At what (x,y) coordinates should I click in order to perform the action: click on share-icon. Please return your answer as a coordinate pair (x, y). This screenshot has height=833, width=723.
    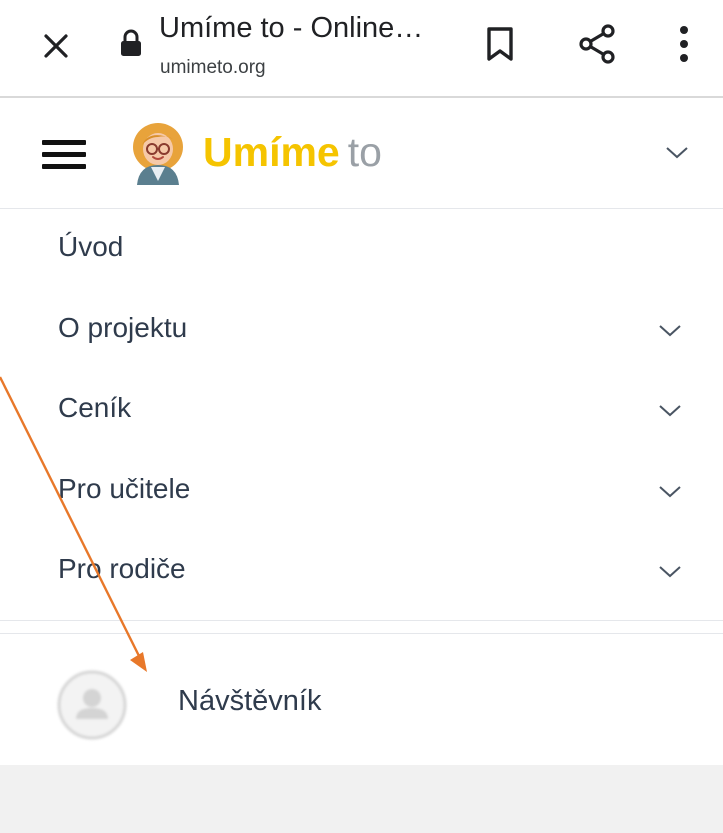
    Looking at the image, I should click on (597, 44).